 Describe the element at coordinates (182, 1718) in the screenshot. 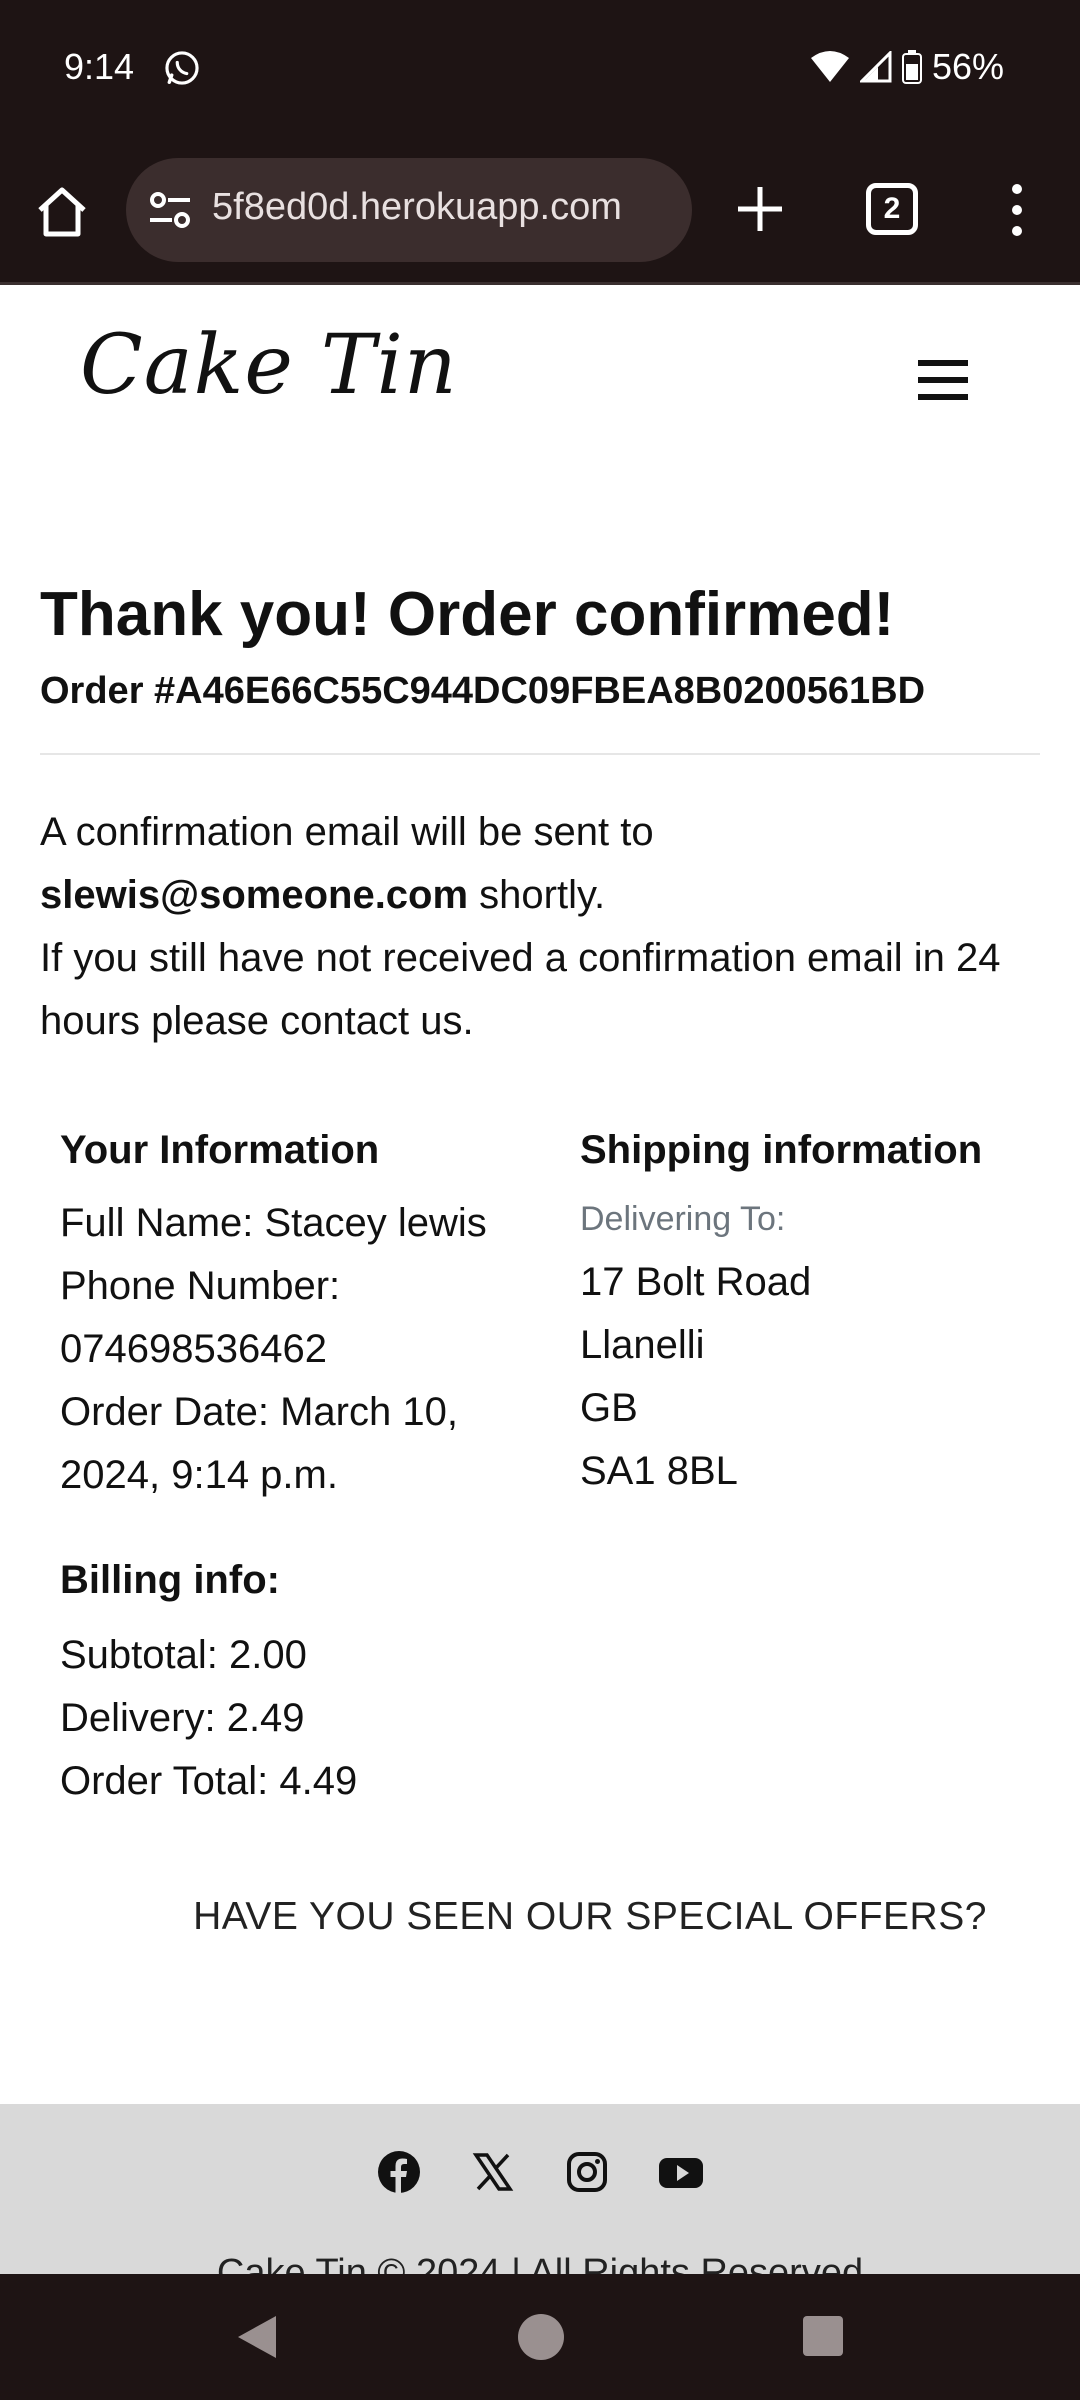

I see `delivery-cost: Delivery: 2.49` at that location.